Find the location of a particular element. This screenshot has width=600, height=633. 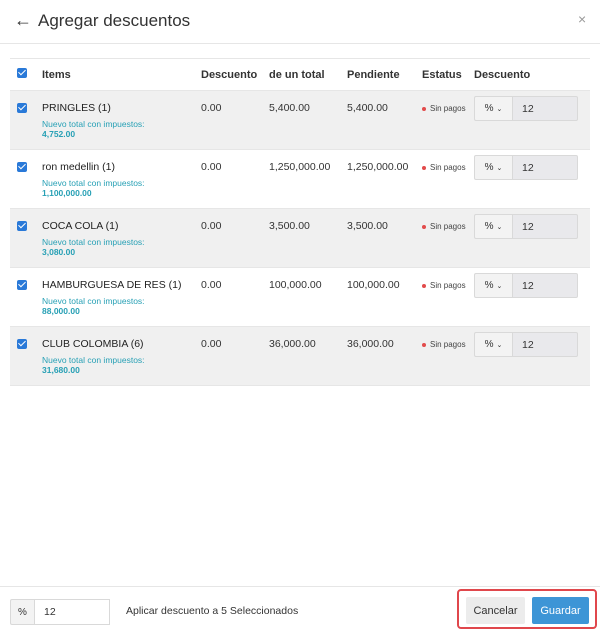

bulk-discount-unit: % is located at coordinates (22, 612).